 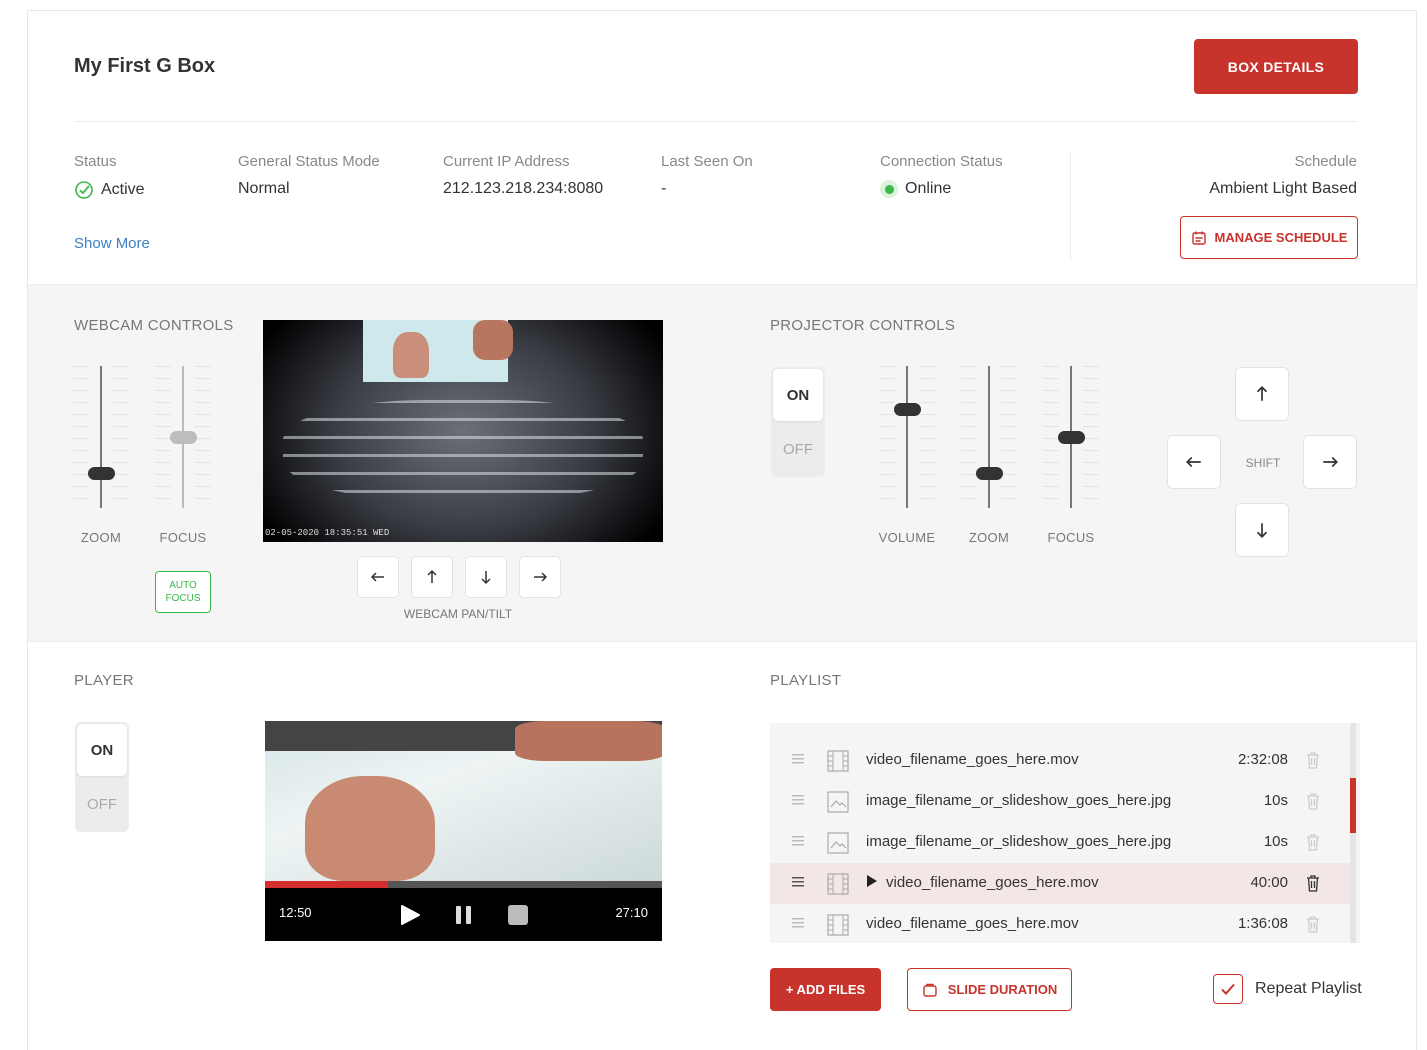 I want to click on status-value: Active, so click(x=123, y=189).